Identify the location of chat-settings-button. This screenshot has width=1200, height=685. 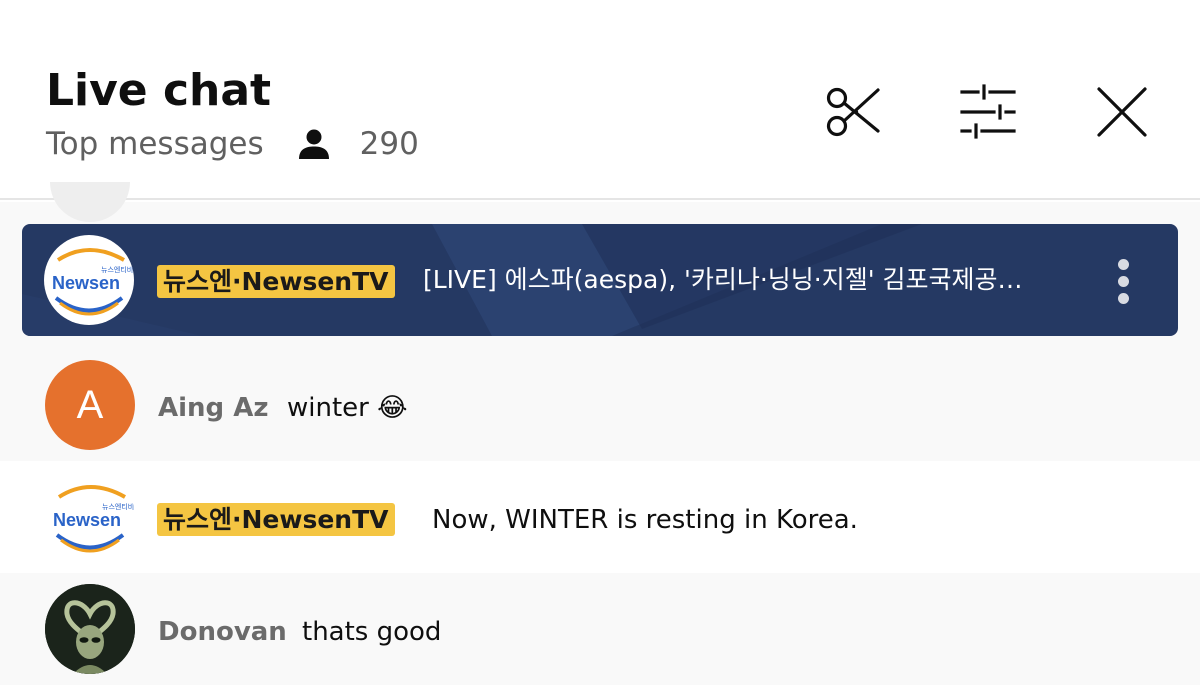
(988, 112).